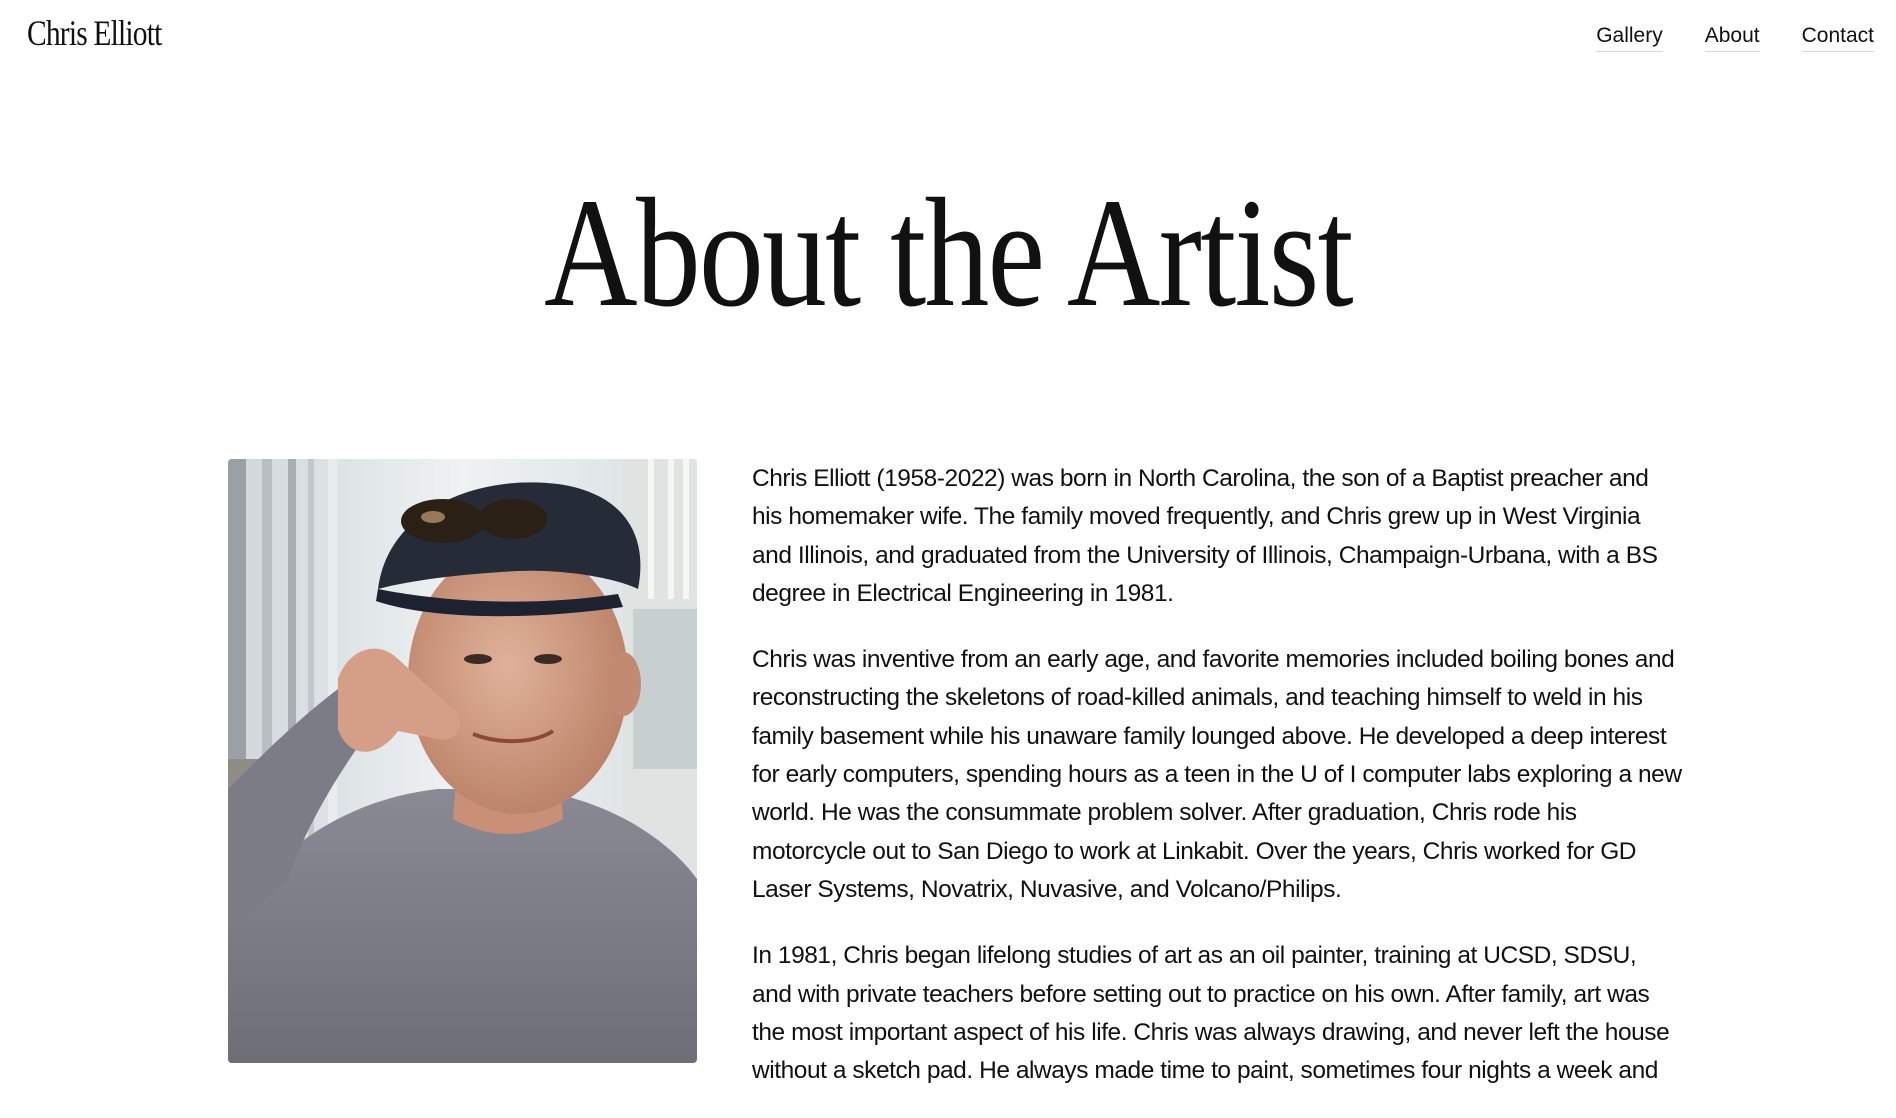 Image resolution: width=1896 pixels, height=1118 pixels. I want to click on nav-link-gallery: Gallery, so click(1629, 38).